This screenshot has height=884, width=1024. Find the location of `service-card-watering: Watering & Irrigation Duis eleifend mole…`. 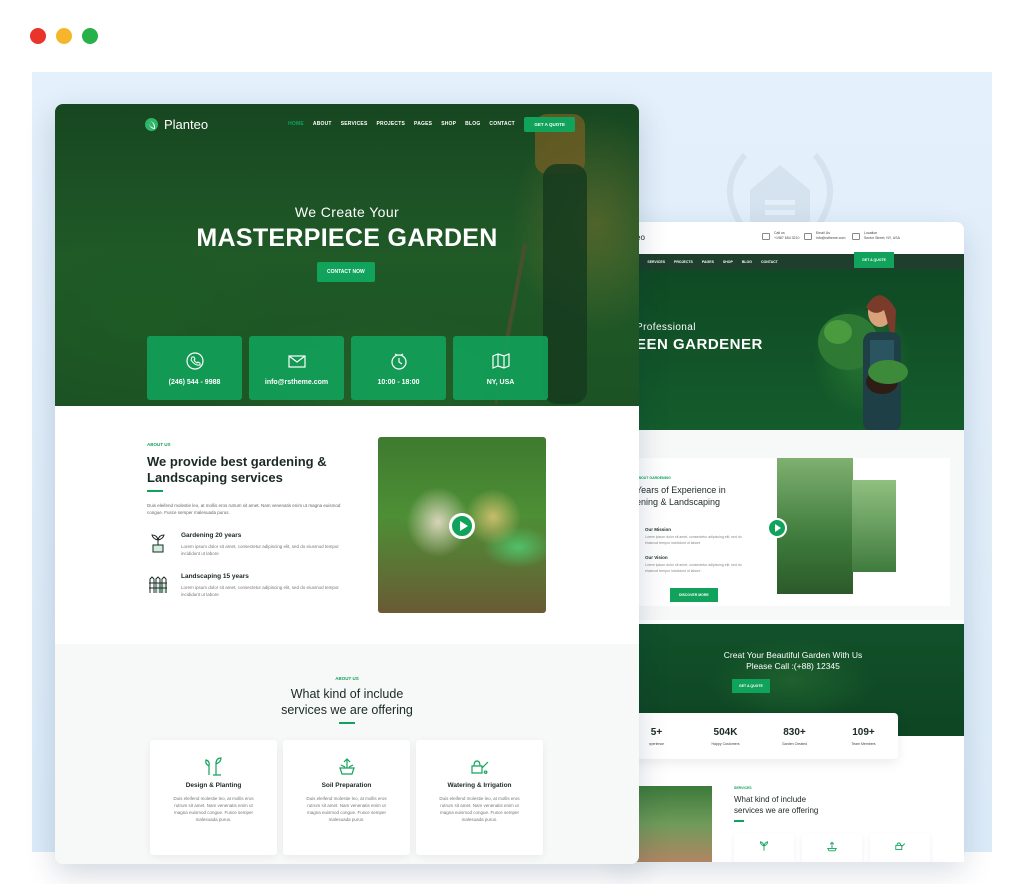

service-card-watering: Watering & Irrigation Duis eleifend mole… is located at coordinates (479, 797).